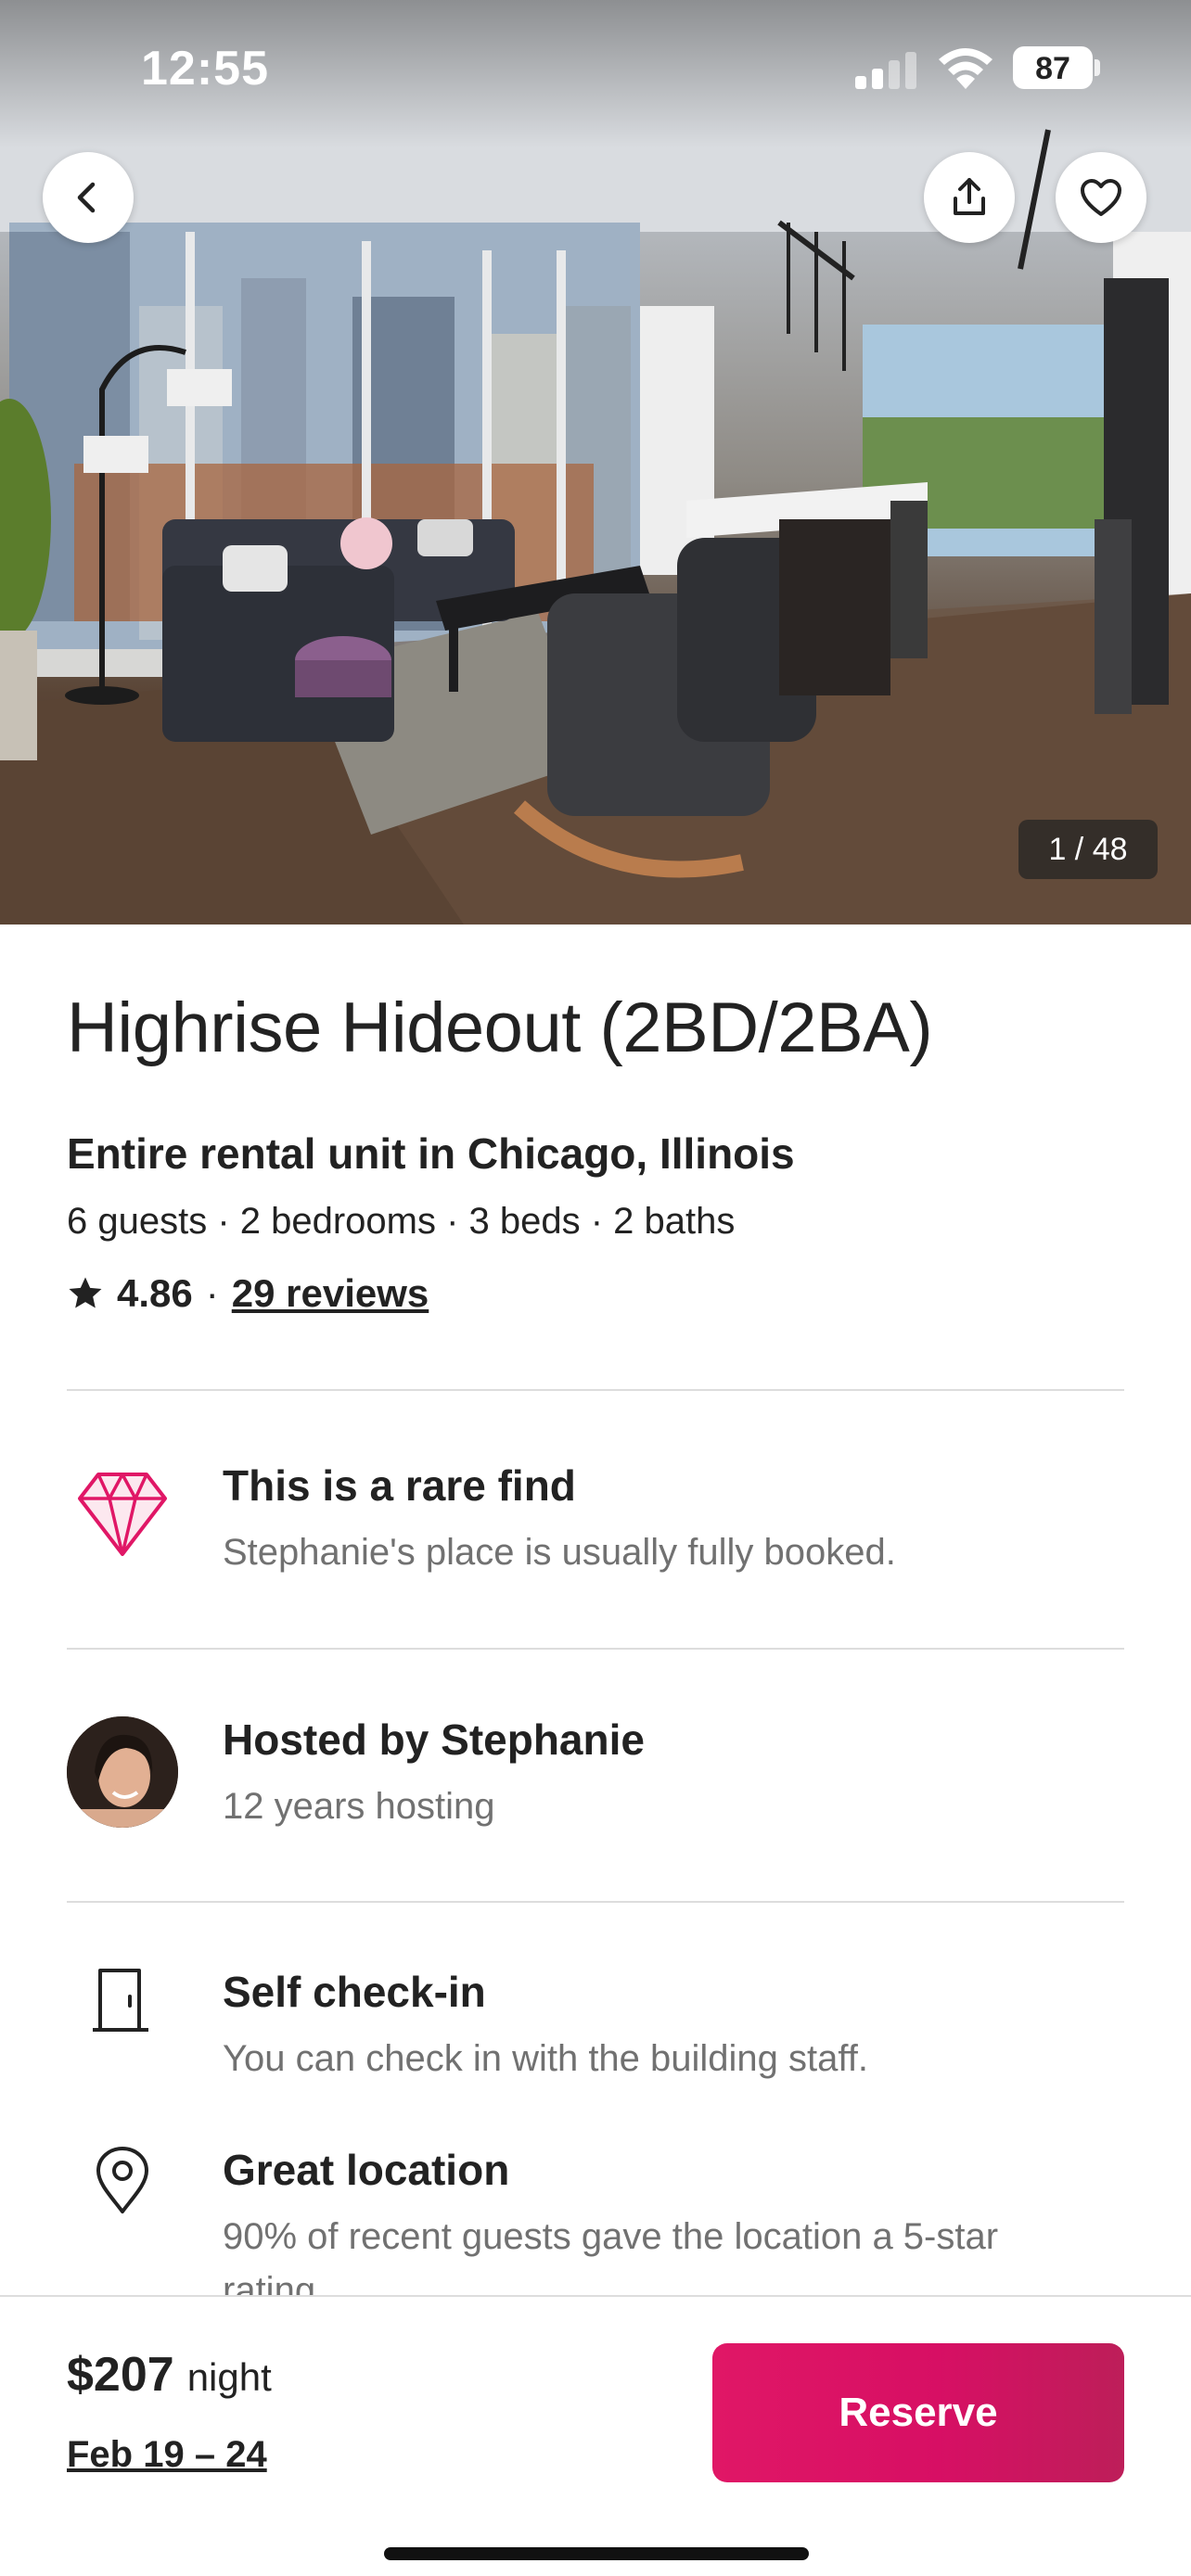 The width and height of the screenshot is (1191, 2576). I want to click on rare-find-title: This is a rare find, so click(399, 1485).